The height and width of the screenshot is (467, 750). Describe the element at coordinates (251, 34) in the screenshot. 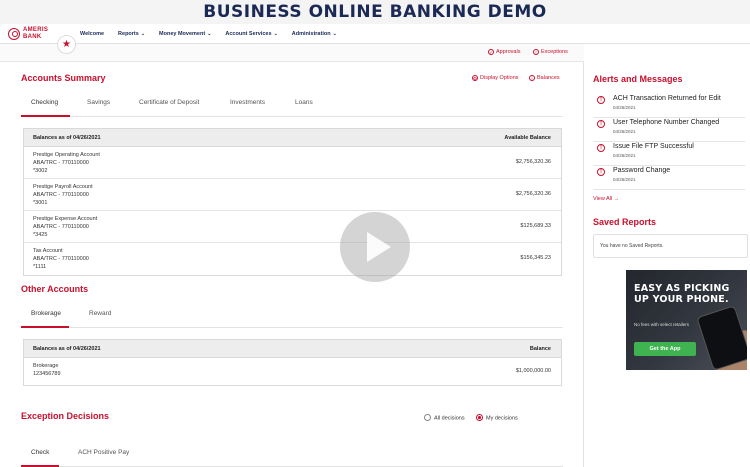

I see `nav-account-services: Account Services ⌄` at that location.